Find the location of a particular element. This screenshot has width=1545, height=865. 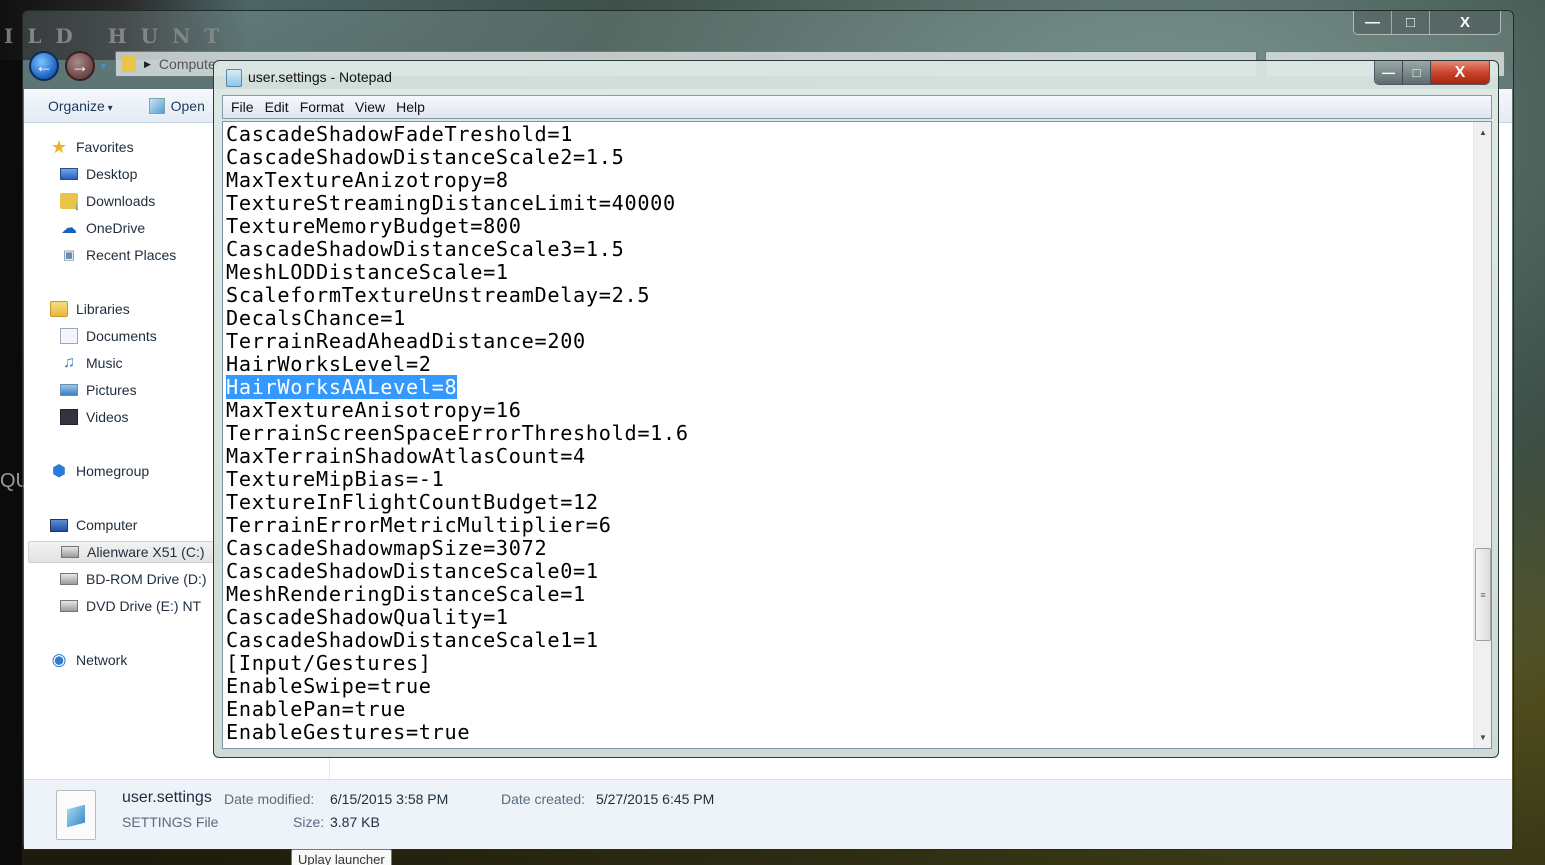

notepad-maximize-button: □ is located at coordinates (1417, 72).